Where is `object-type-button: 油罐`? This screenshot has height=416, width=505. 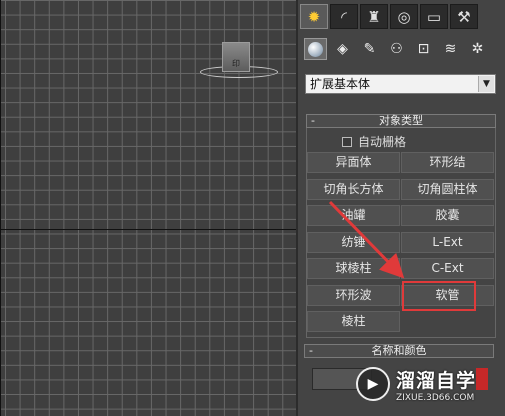 object-type-button: 油罐 is located at coordinates (353, 215).